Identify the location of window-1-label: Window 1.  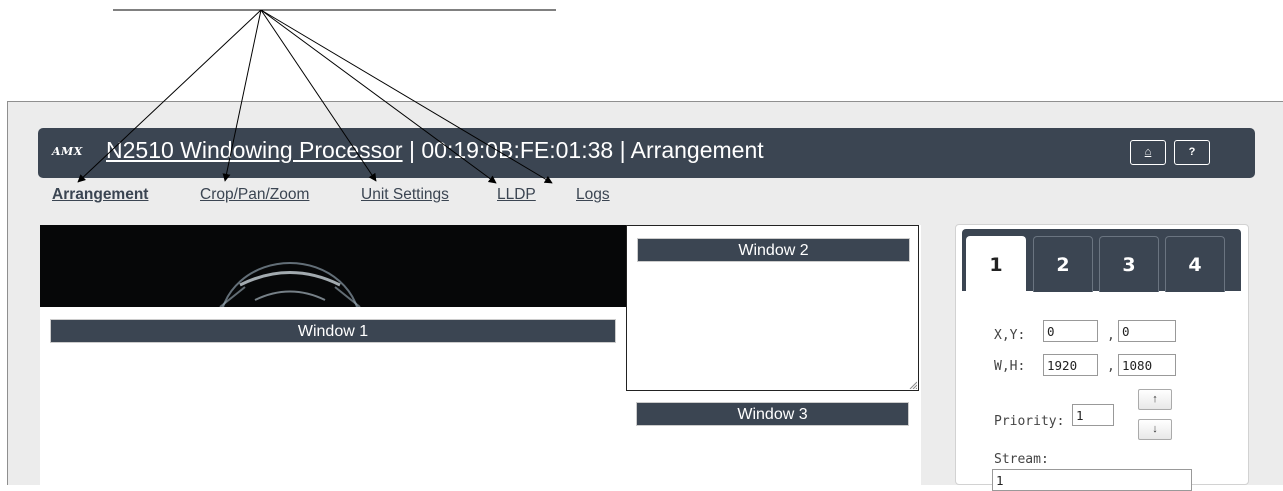
(333, 331).